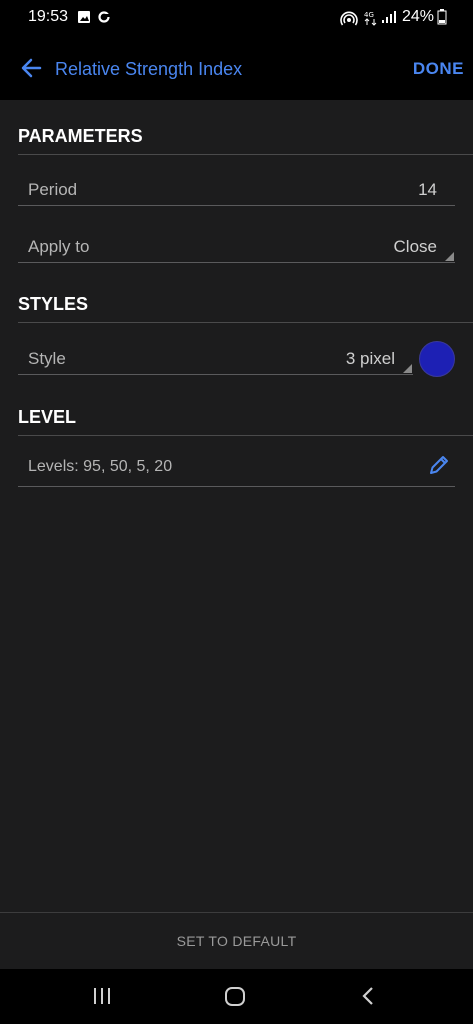  I want to click on apply-to-underline, so click(236, 262).